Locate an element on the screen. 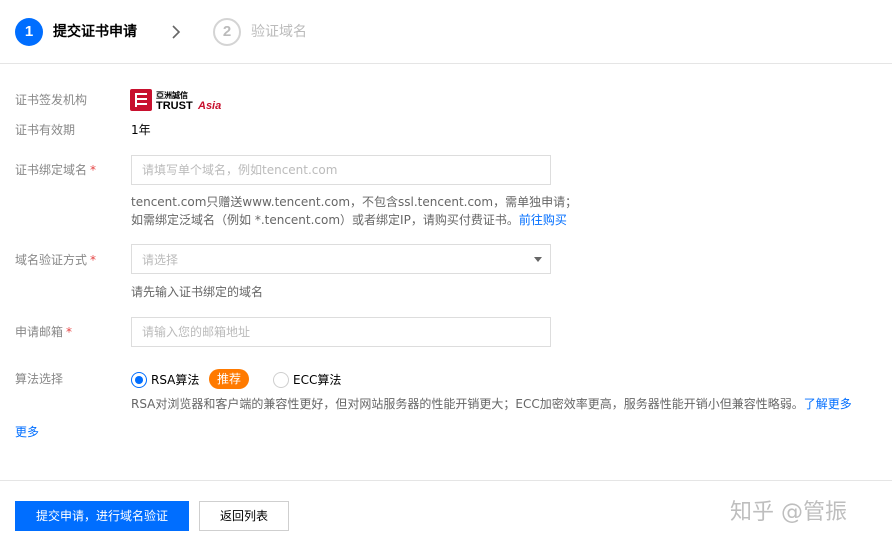  step-2-label: 验证域名 is located at coordinates (279, 32).